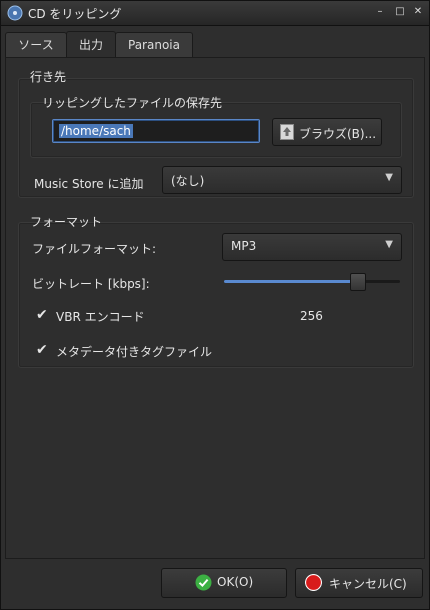 The image size is (430, 610). Describe the element at coordinates (36, 44) in the screenshot. I see `tab-source: ソース` at that location.